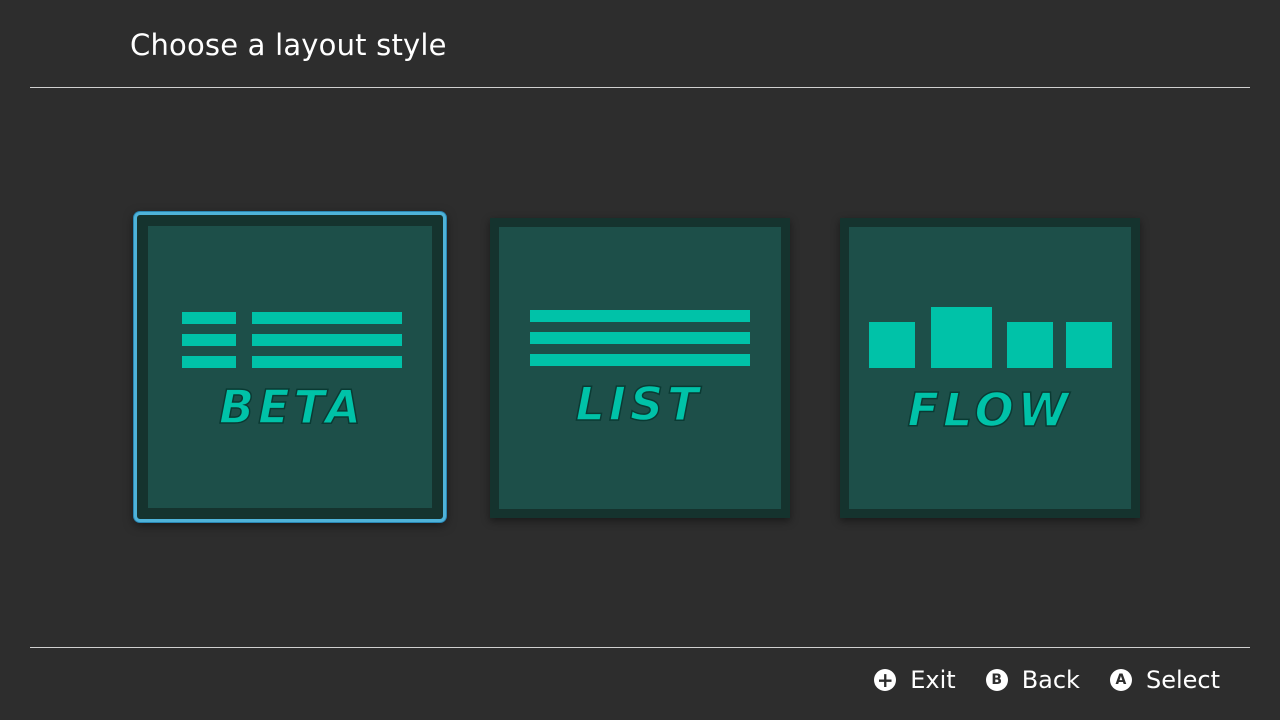  Describe the element at coordinates (640, 87) in the screenshot. I see `header-divider` at that location.